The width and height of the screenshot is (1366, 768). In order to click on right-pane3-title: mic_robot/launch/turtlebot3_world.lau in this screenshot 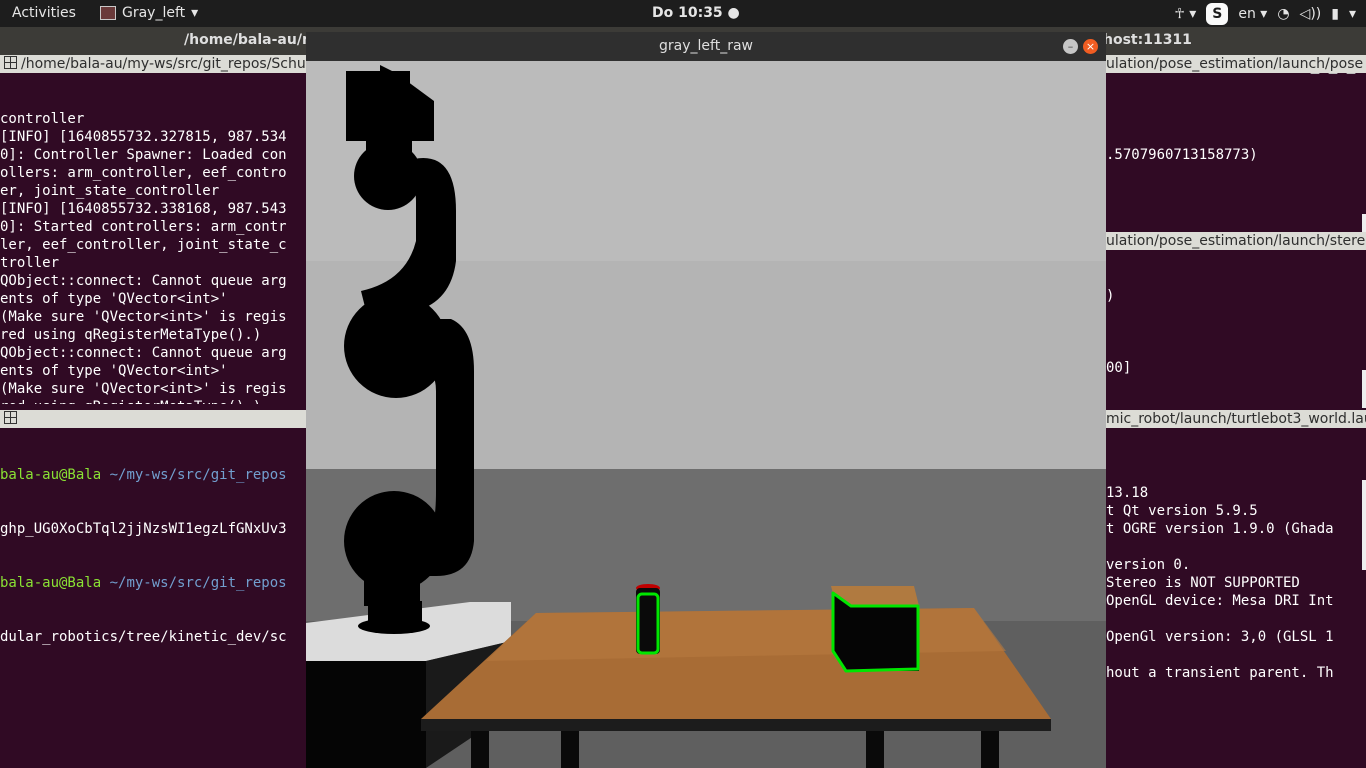, I will do `click(1236, 419)`.